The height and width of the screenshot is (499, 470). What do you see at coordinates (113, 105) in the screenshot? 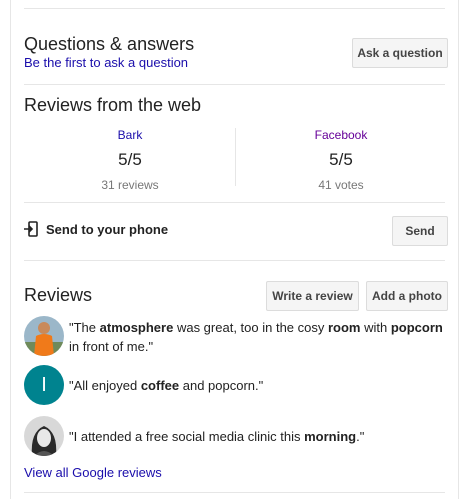
I see `web-reviews-title: Reviews from the web` at bounding box center [113, 105].